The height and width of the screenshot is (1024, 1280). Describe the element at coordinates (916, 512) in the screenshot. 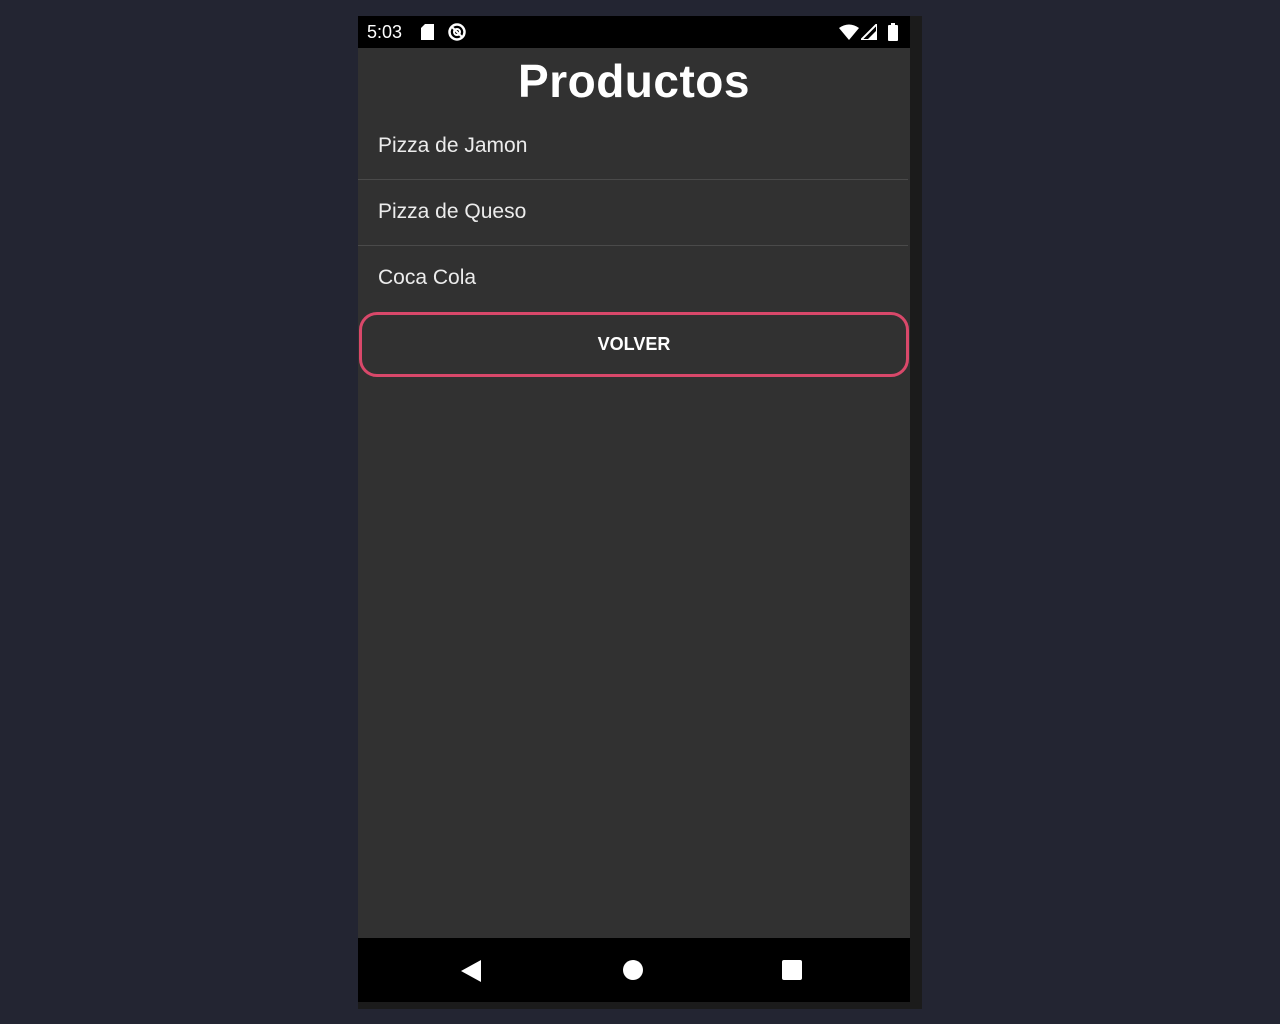

I see `phone-side-edge` at that location.